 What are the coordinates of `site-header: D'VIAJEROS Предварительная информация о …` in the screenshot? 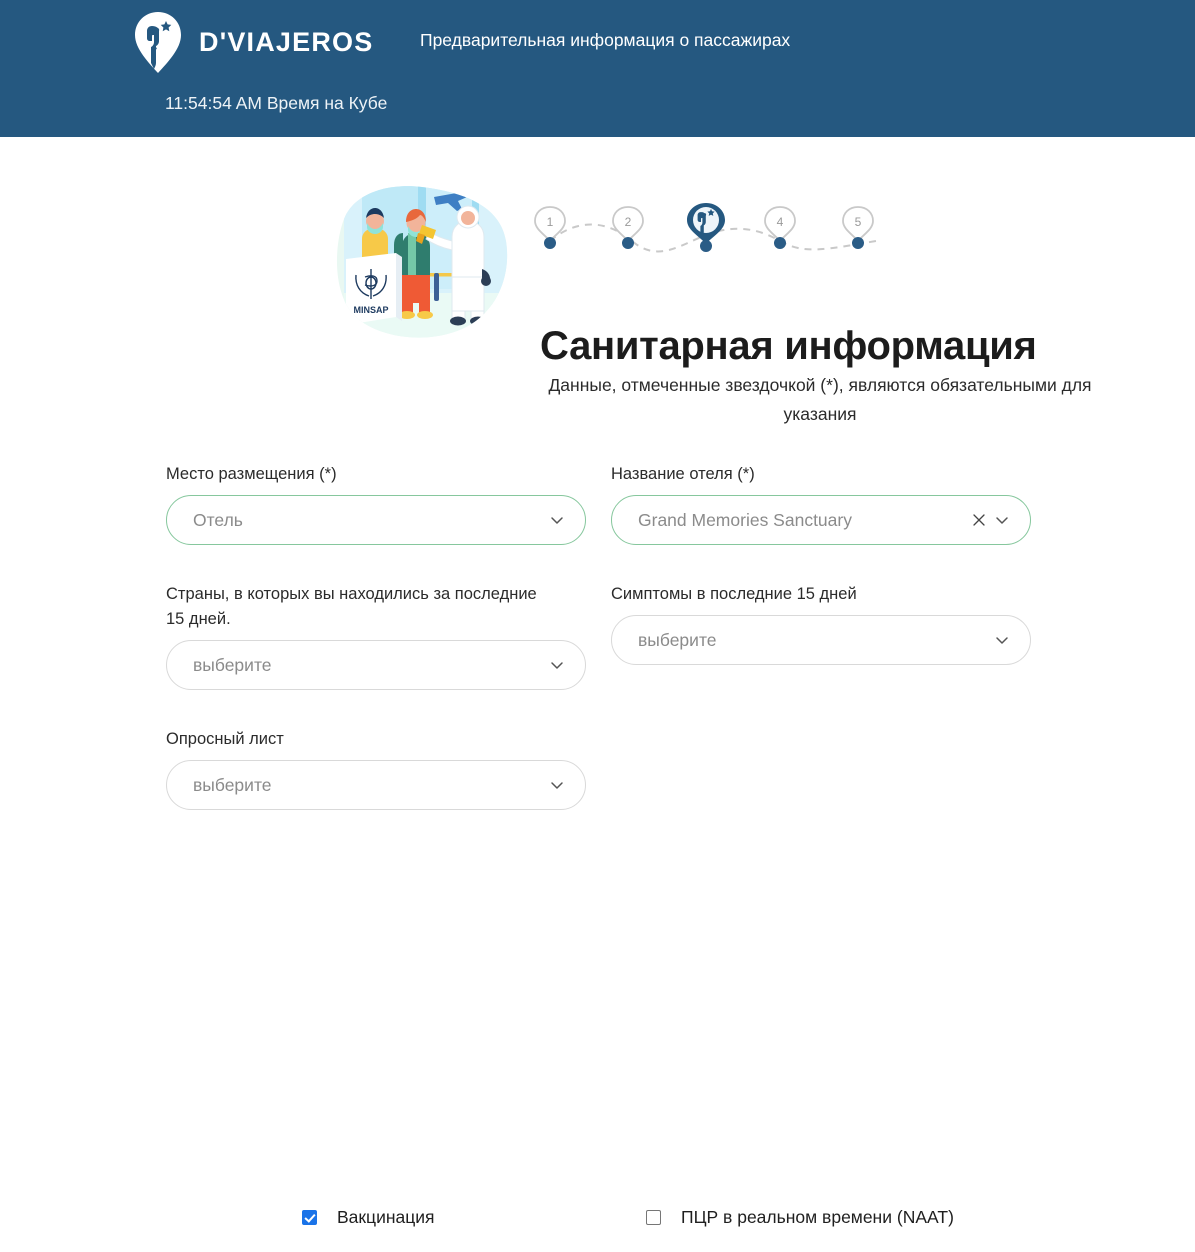 It's located at (597, 68).